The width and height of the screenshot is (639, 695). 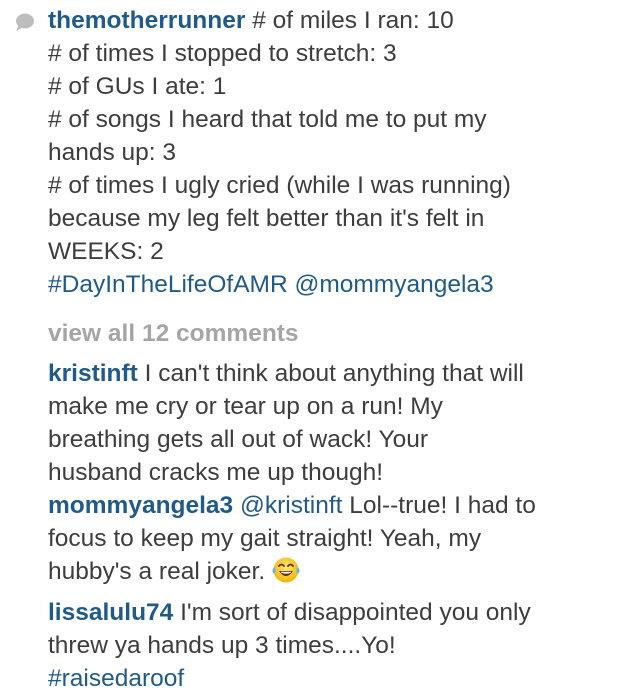 I want to click on caption-line-1: themotherrunner # of miles I ran: 10, so click(x=340, y=20).